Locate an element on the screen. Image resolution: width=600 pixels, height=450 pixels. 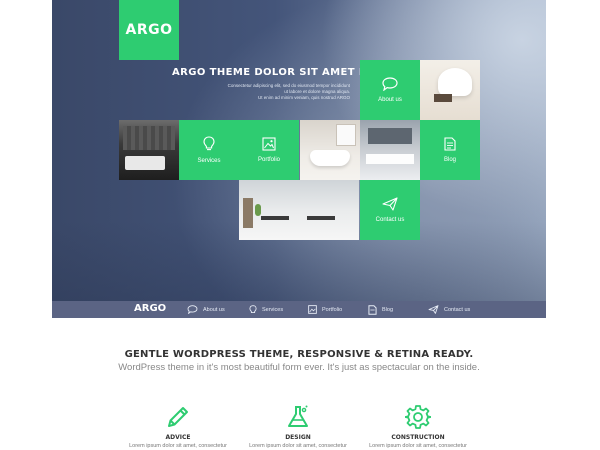
hero-line: ut labore et dolore magna aliqua. is located at coordinates (317, 91).